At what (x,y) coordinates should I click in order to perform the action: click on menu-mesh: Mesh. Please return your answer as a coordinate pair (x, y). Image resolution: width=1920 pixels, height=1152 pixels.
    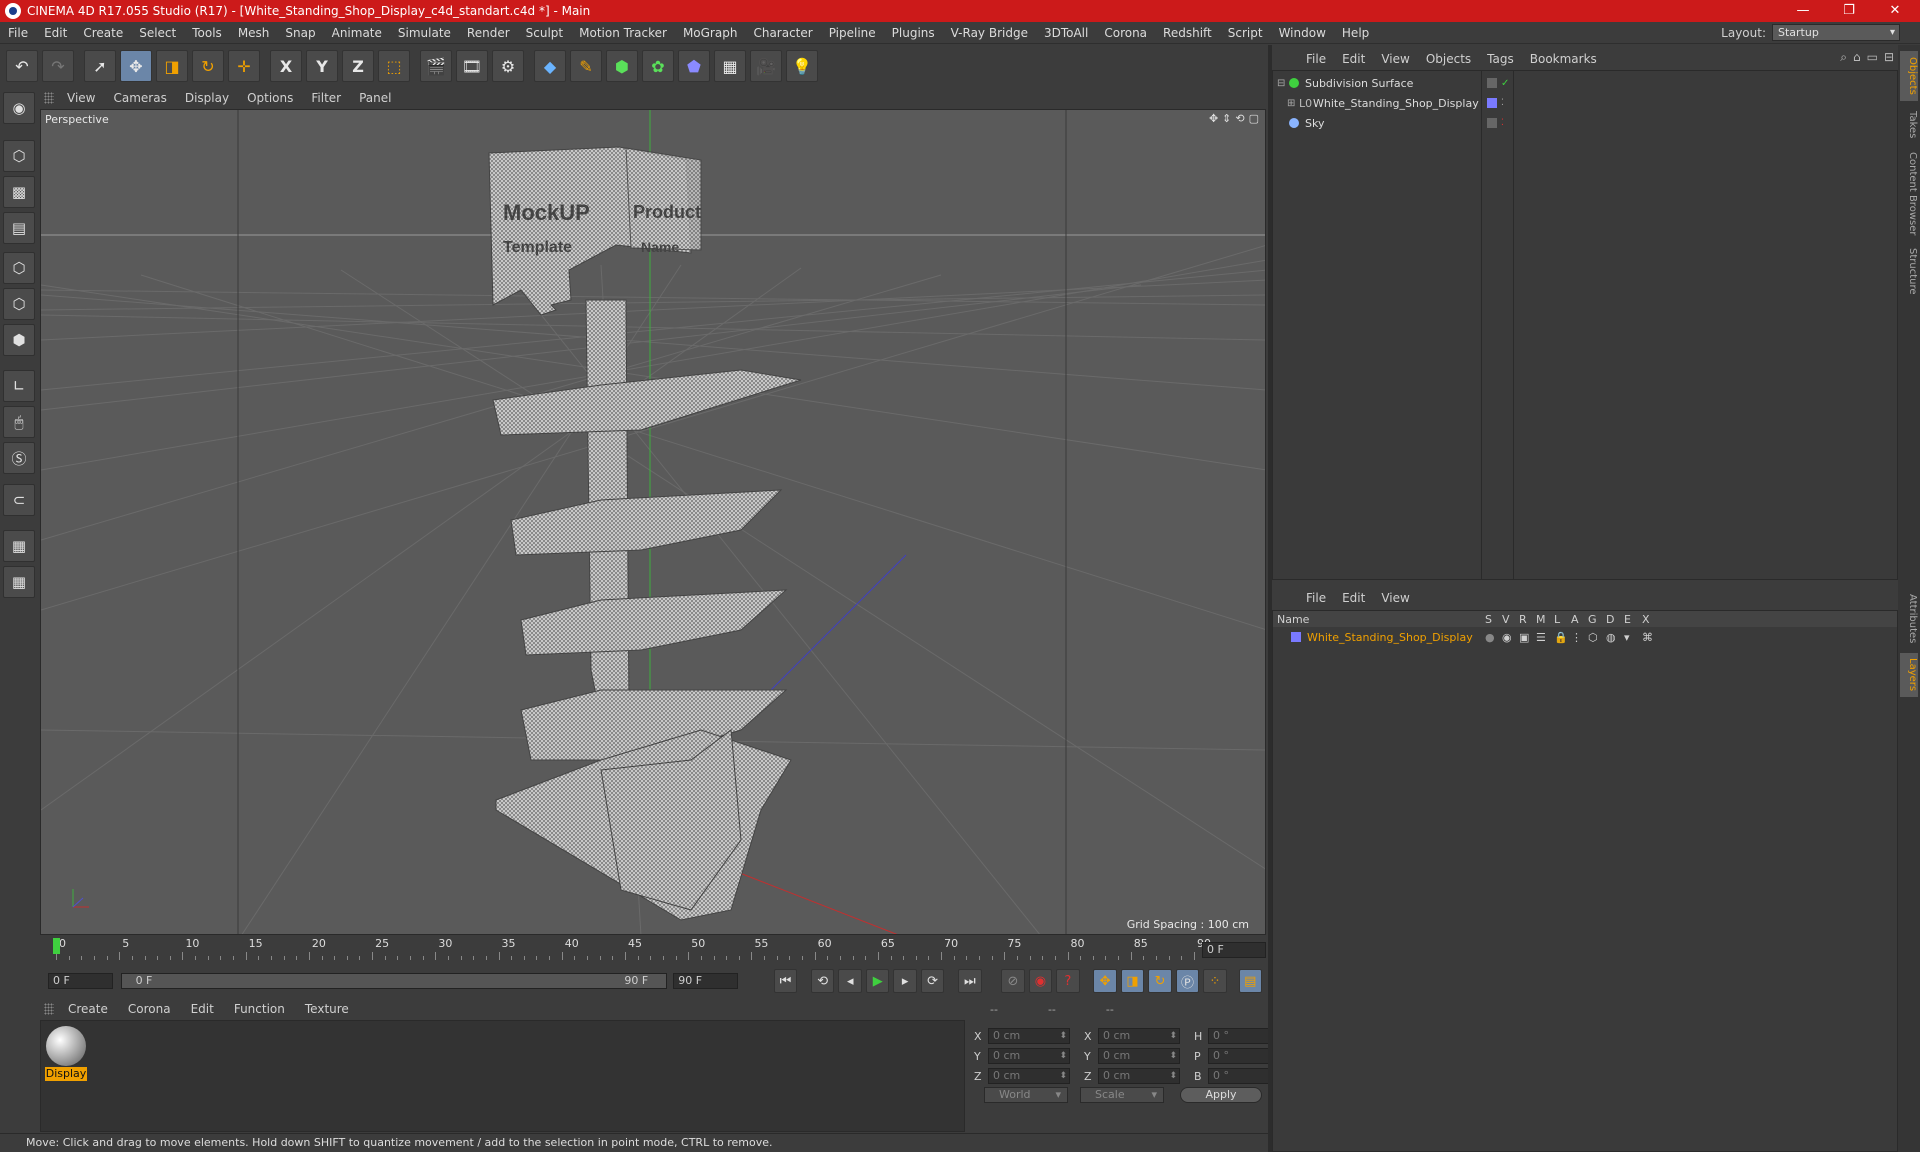
    Looking at the image, I should click on (254, 33).